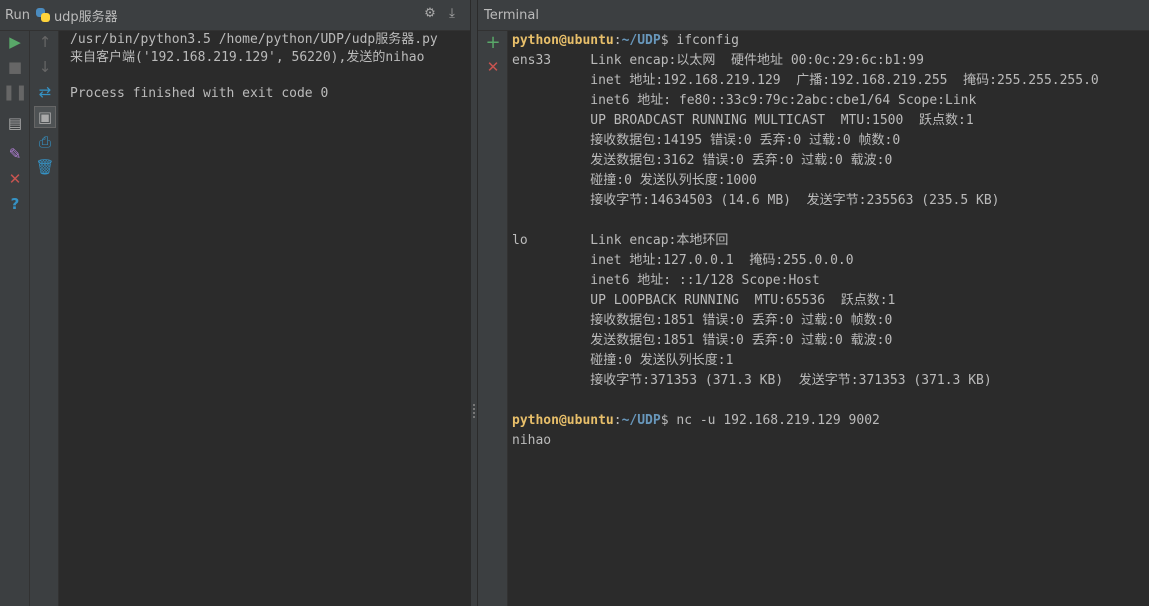  I want to click on terminal-toolbar: + ✕, so click(493, 318).